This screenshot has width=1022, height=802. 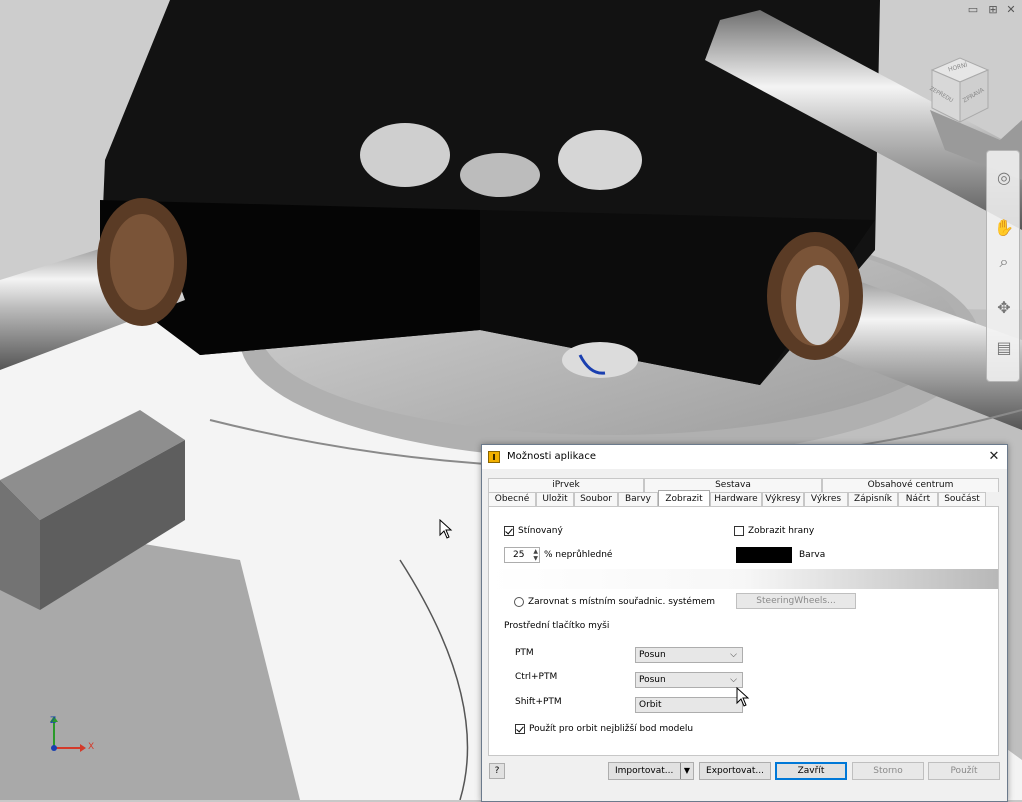 I want to click on restore-icon: ▭, so click(x=973, y=10).